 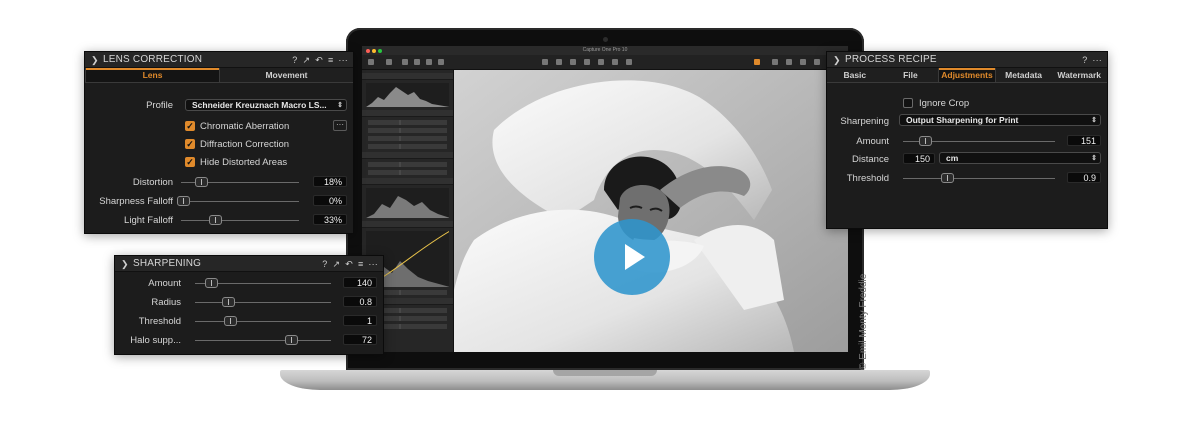 I want to click on play-video-button, so click(x=632, y=257).